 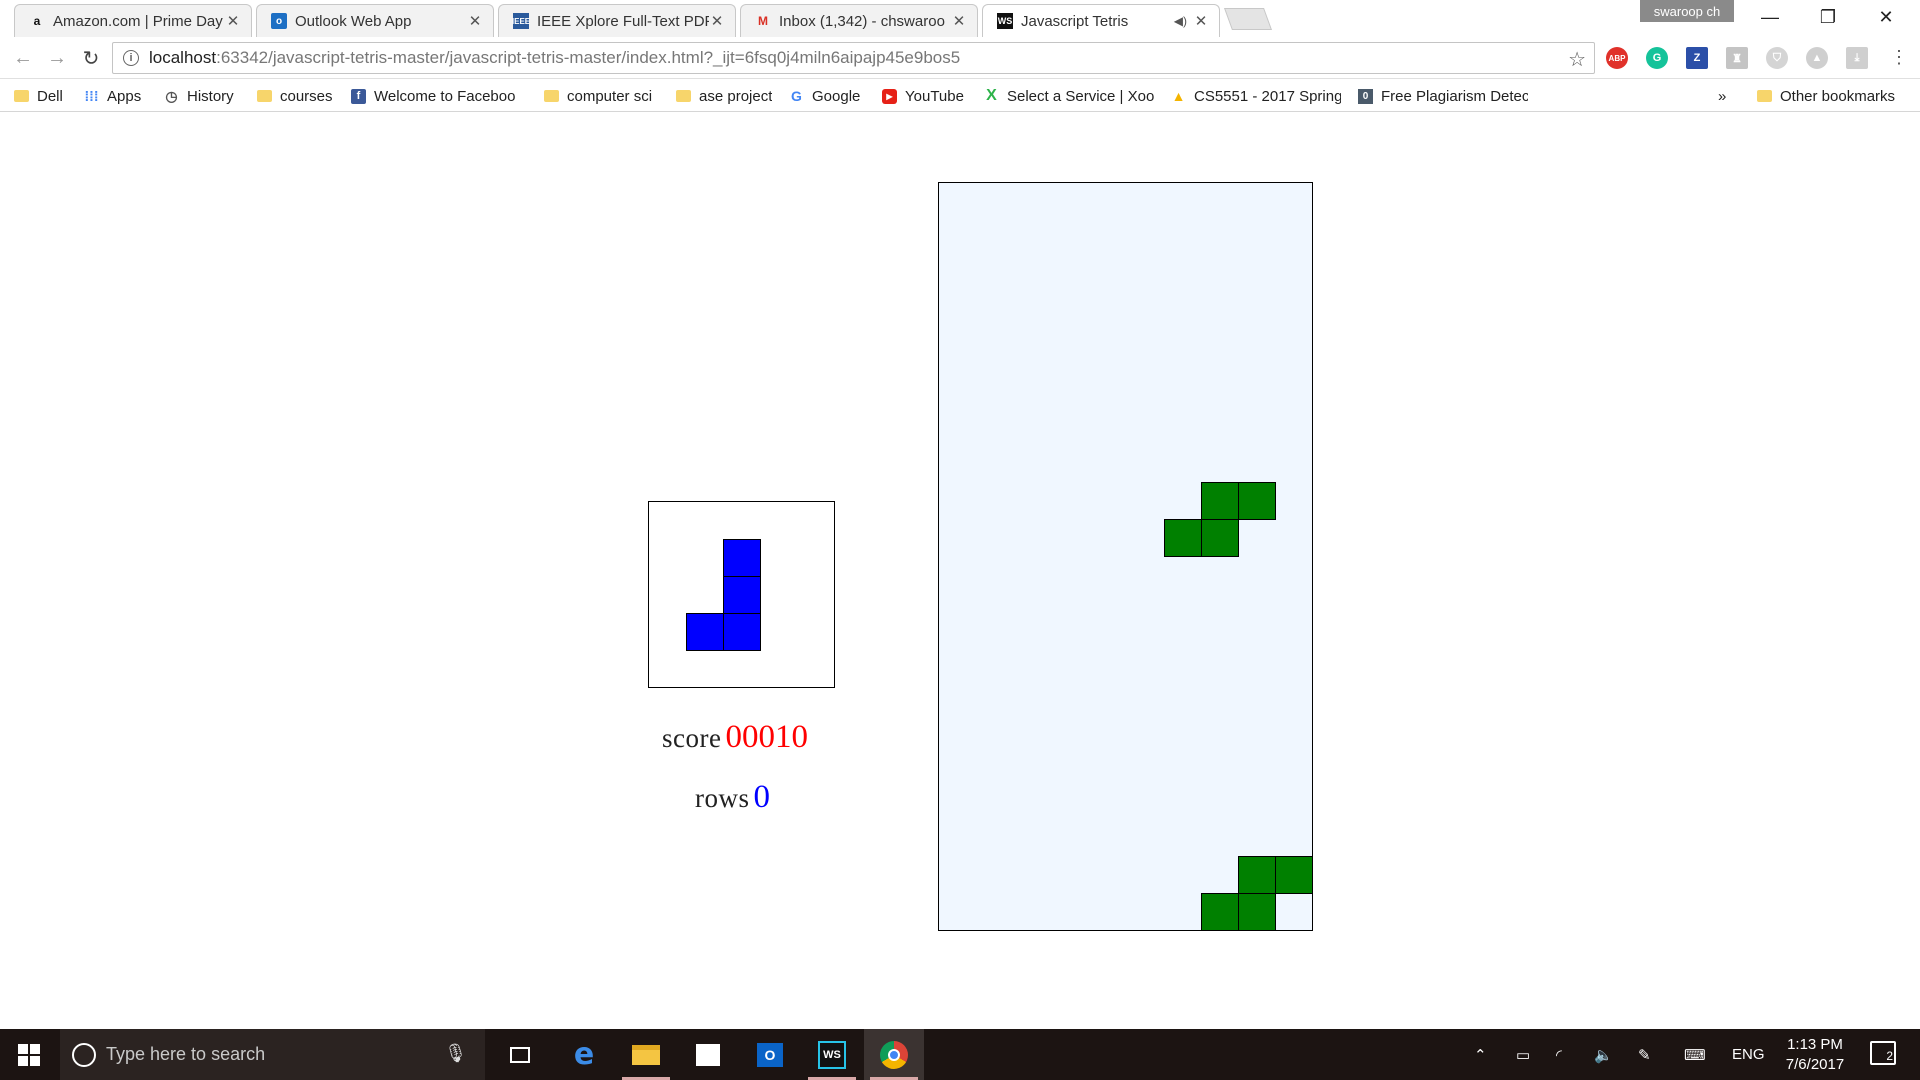 What do you see at coordinates (186, 1054) in the screenshot?
I see `search-placeholder: Type here to search` at bounding box center [186, 1054].